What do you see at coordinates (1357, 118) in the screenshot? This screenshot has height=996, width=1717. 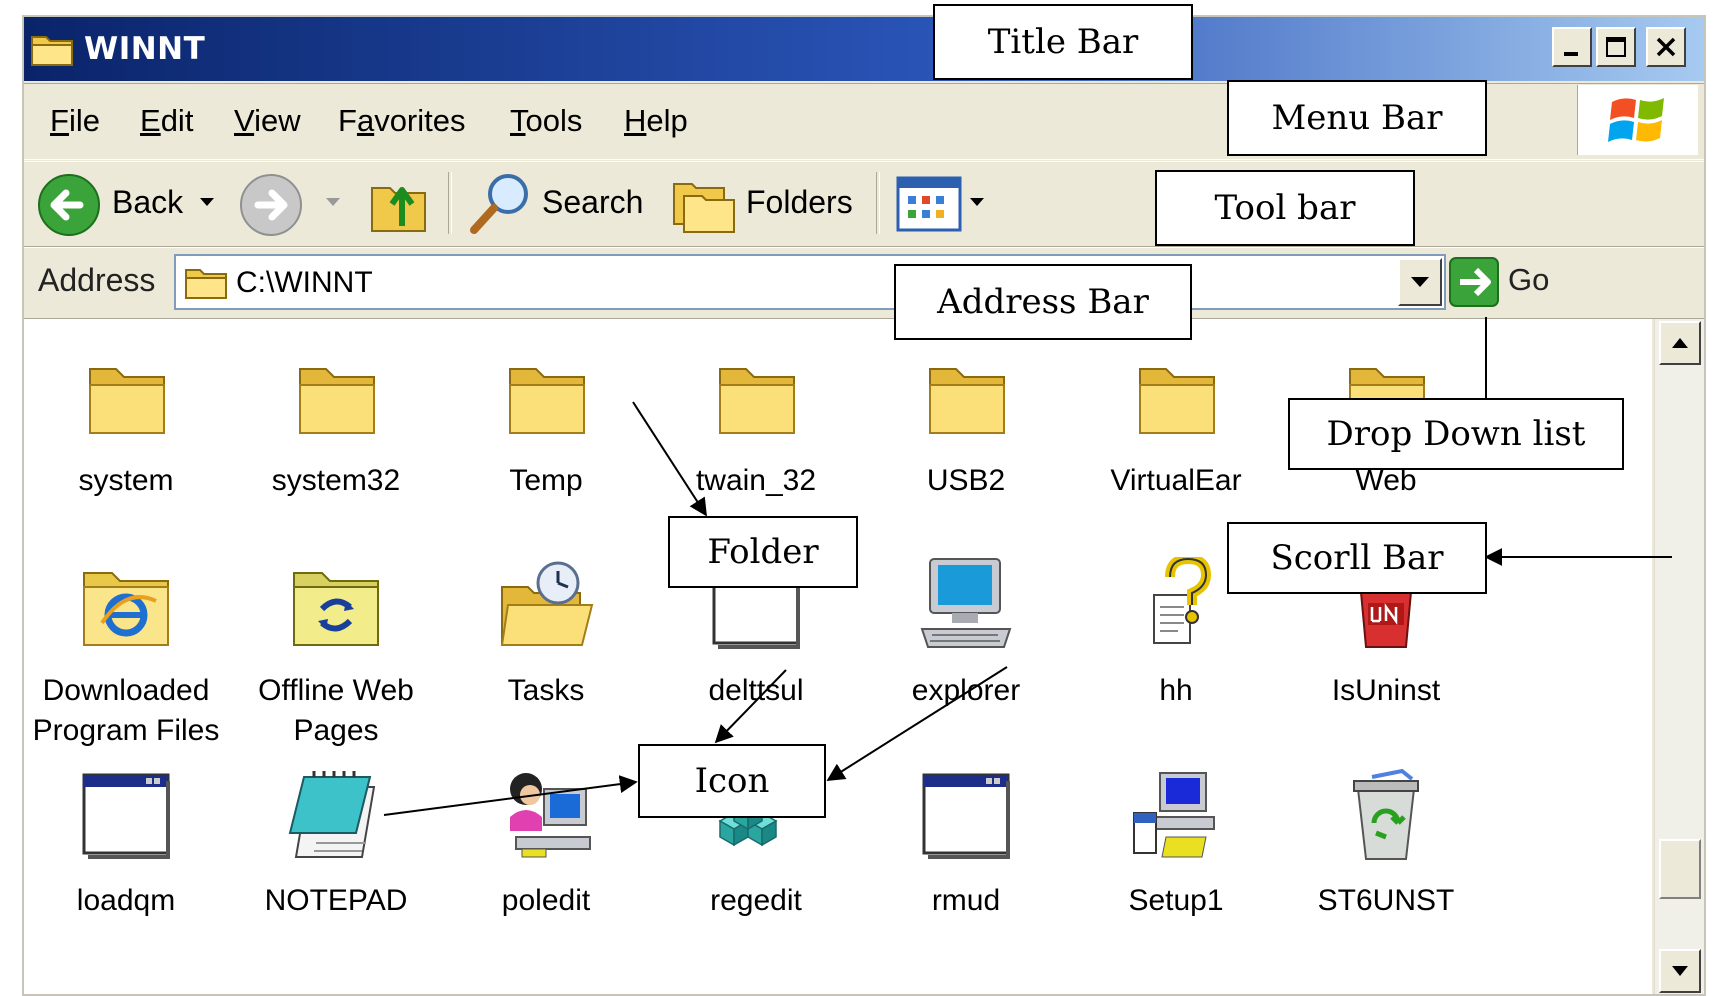 I see `callout-menu-bar: Menu Bar` at bounding box center [1357, 118].